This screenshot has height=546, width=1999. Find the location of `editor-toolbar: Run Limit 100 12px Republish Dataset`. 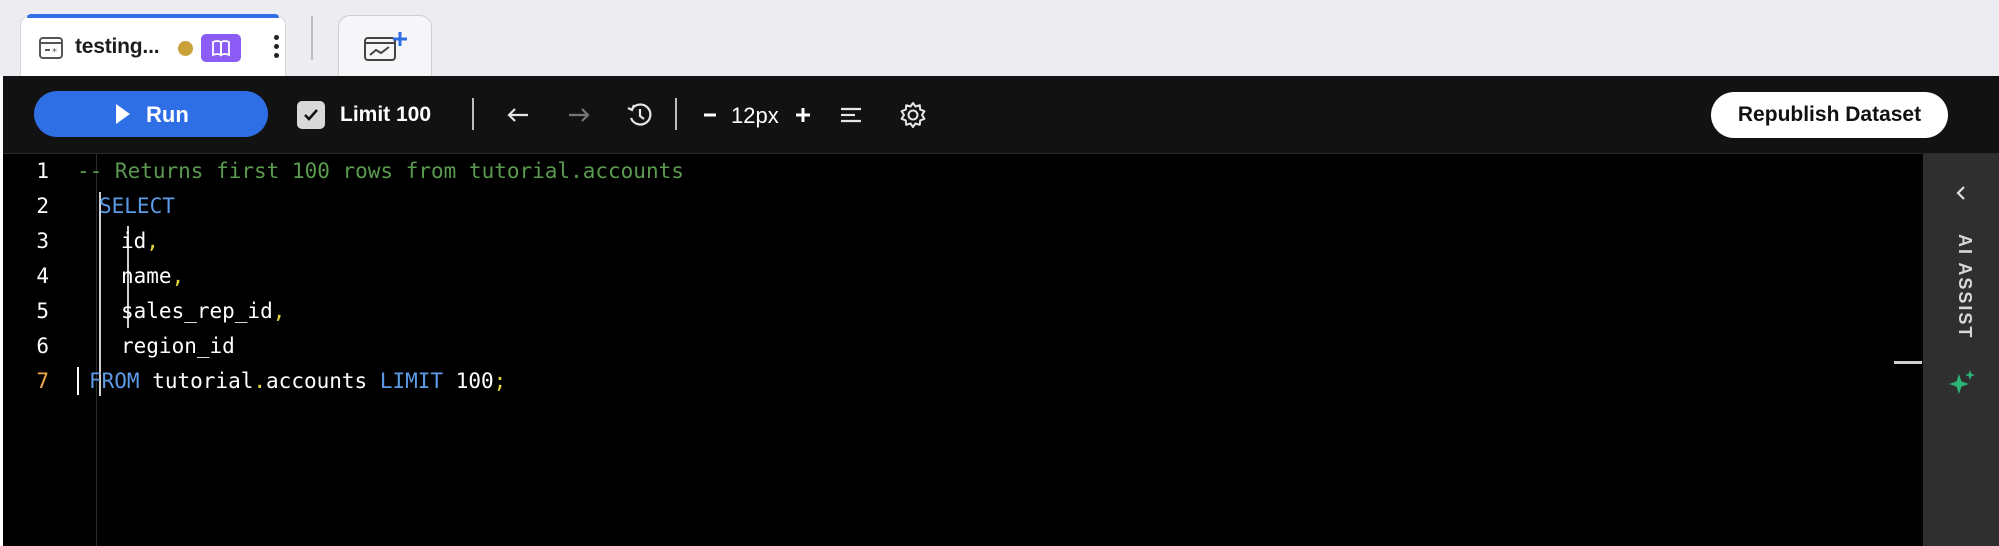

editor-toolbar: Run Limit 100 12px Republish Dataset is located at coordinates (1001, 115).